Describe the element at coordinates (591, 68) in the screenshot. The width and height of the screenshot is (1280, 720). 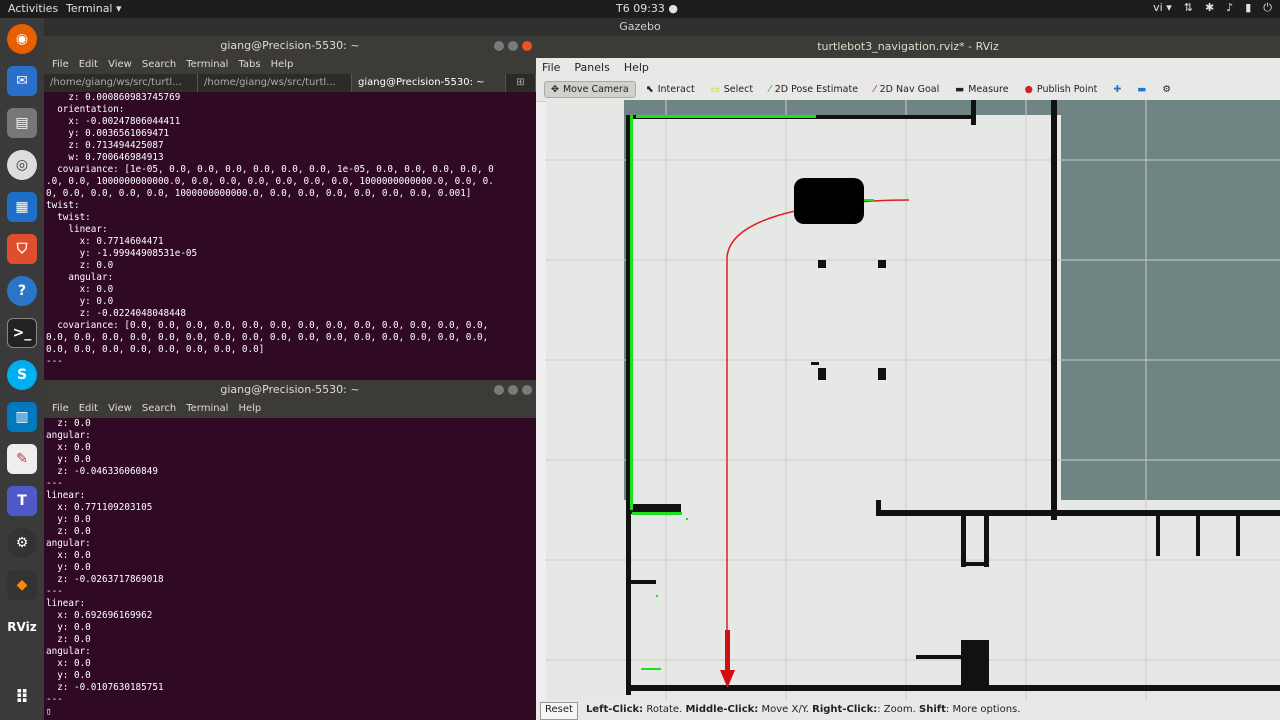
I see `menu-panels: Panels` at that location.